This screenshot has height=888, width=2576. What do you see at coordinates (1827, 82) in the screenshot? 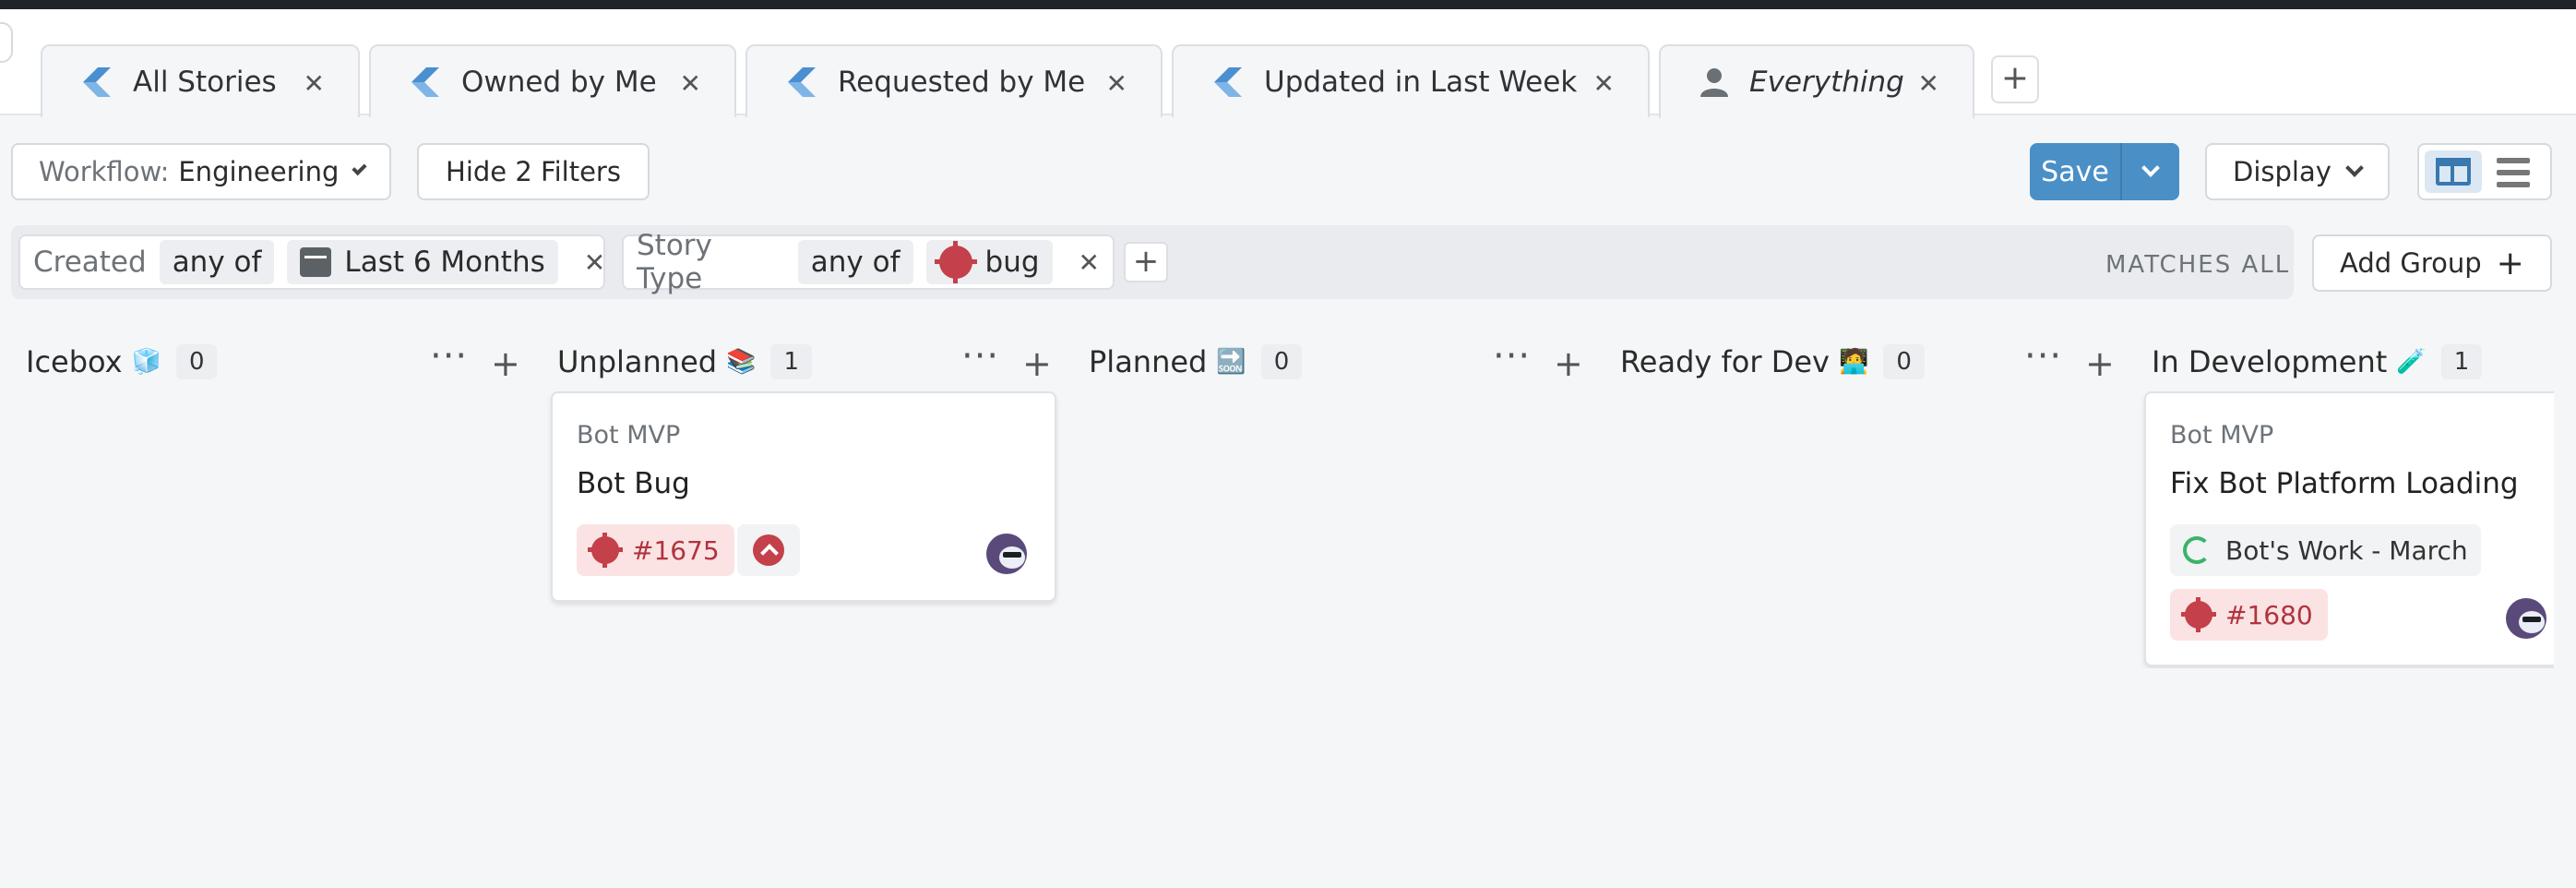
I see `tab-label: Everything` at bounding box center [1827, 82].